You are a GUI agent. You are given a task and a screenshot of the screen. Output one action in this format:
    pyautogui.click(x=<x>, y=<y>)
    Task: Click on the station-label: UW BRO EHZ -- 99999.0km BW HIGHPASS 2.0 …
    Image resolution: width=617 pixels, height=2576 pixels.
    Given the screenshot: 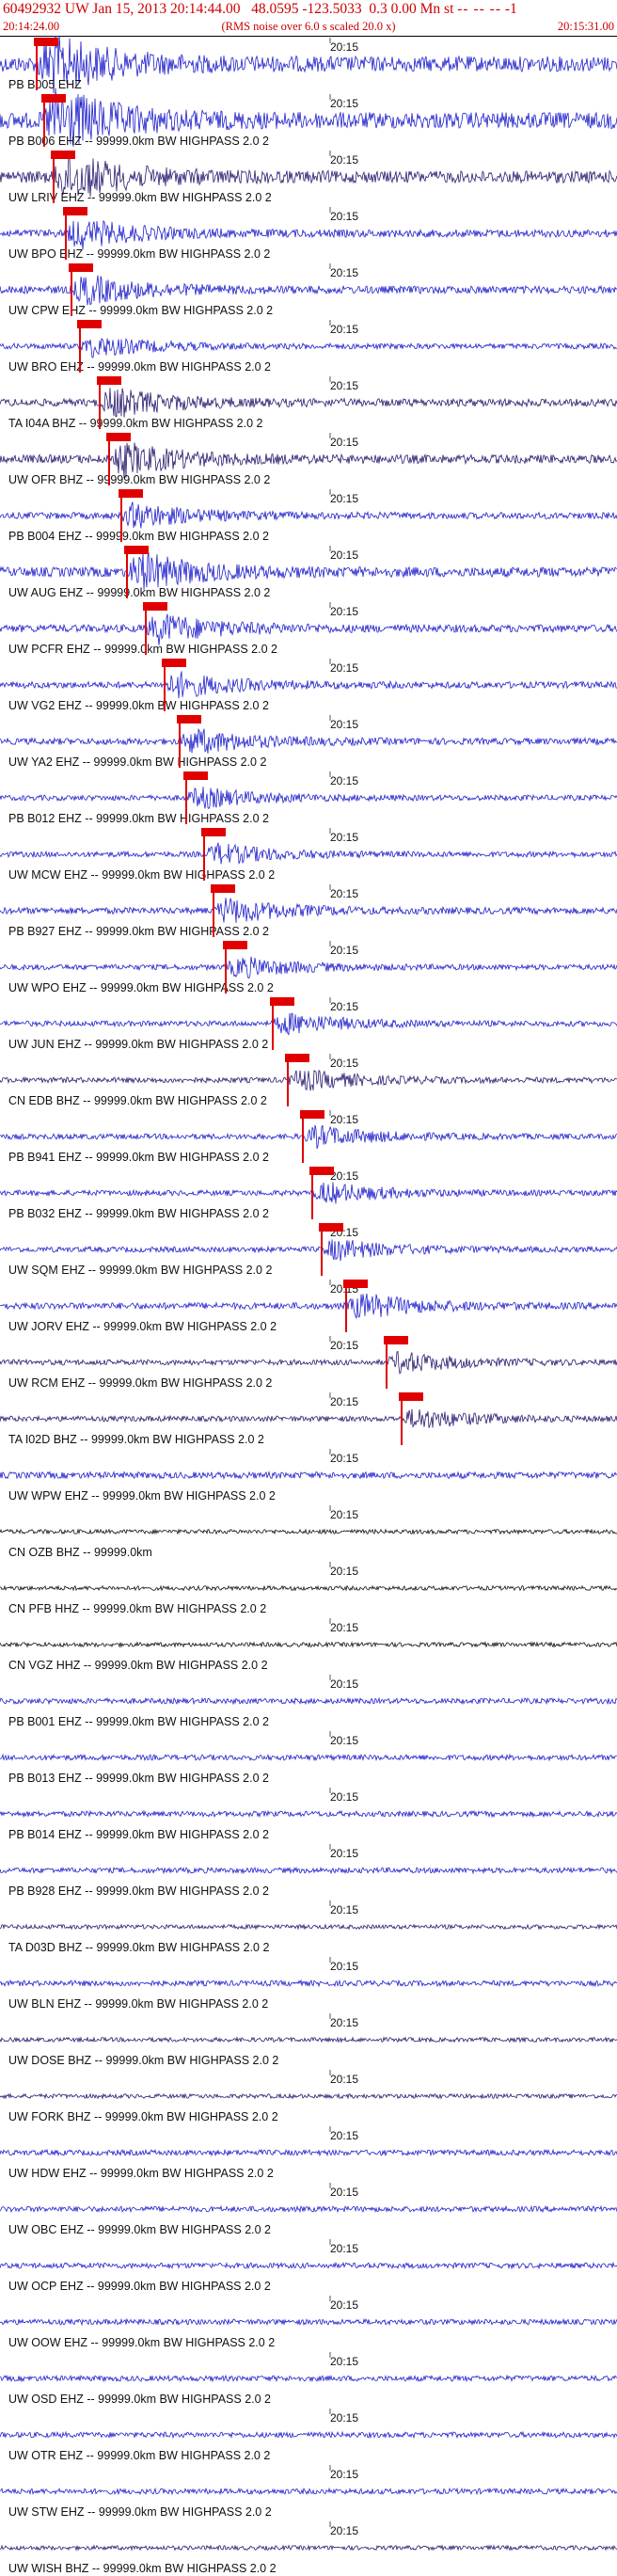 What is the action you would take?
    pyautogui.click(x=140, y=367)
    